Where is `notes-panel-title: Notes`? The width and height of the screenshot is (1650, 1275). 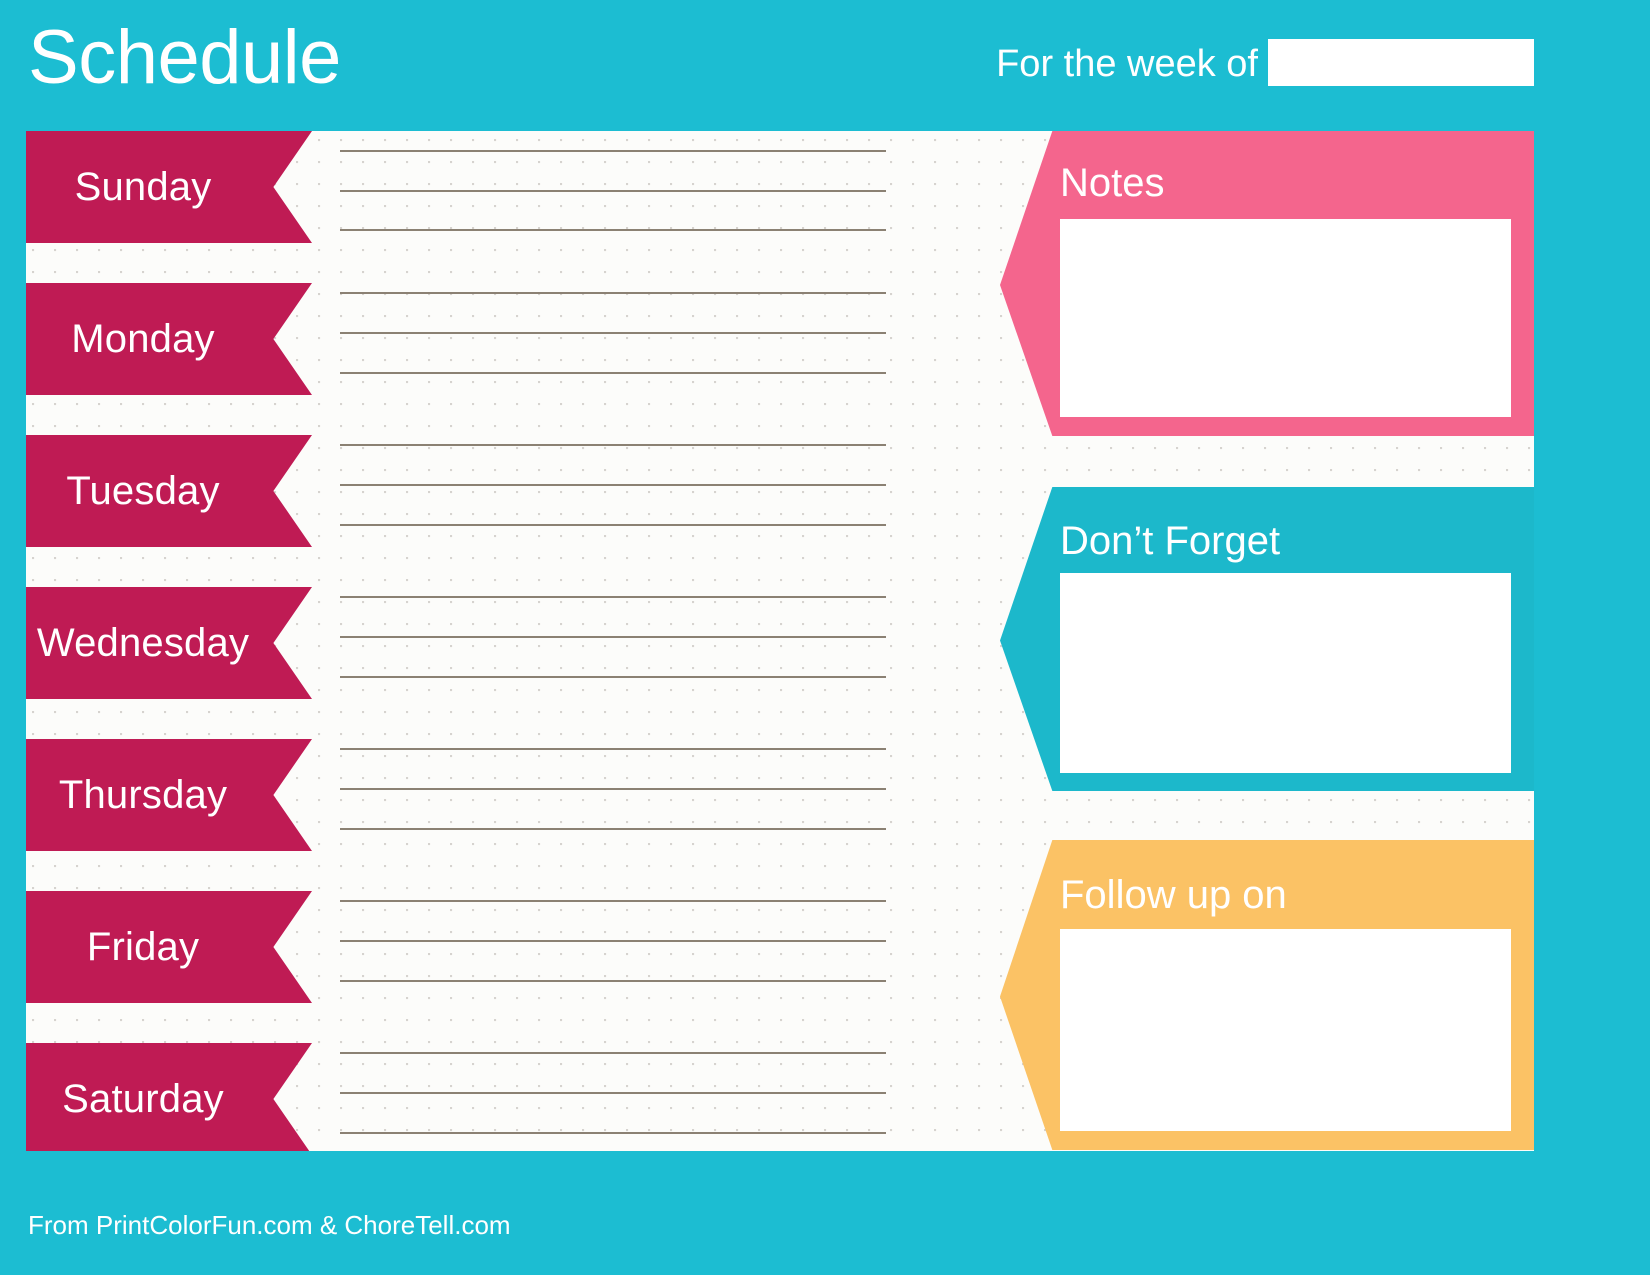 notes-panel-title: Notes is located at coordinates (1112, 183).